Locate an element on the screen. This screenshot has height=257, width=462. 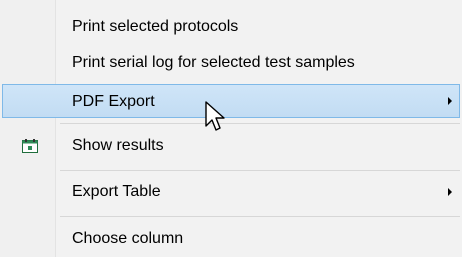
arrow-pointer-icon is located at coordinates (219, 120).